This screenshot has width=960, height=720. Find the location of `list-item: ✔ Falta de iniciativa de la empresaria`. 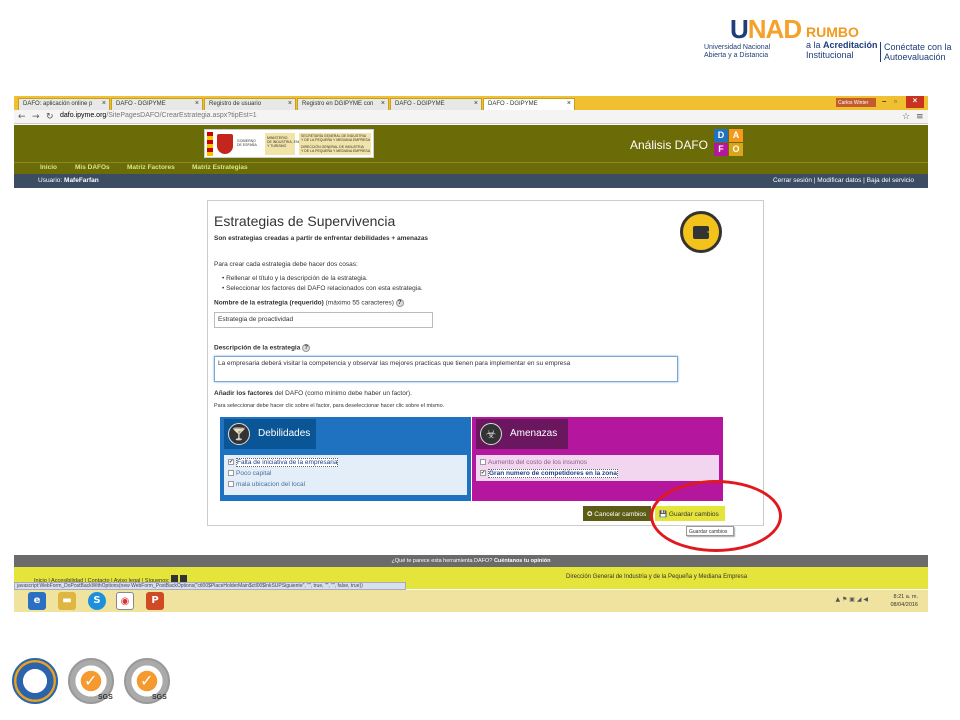

list-item: ✔ Falta de iniciativa de la empresaria is located at coordinates (283, 462).